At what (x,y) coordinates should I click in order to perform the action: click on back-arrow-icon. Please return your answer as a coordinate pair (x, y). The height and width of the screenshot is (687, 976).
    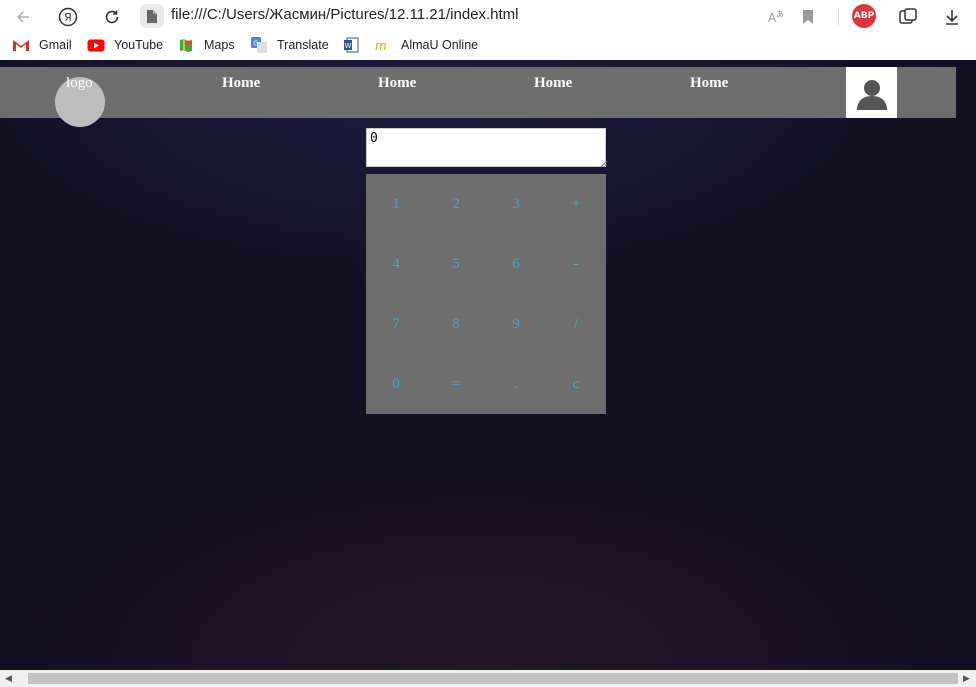
    Looking at the image, I should click on (23, 17).